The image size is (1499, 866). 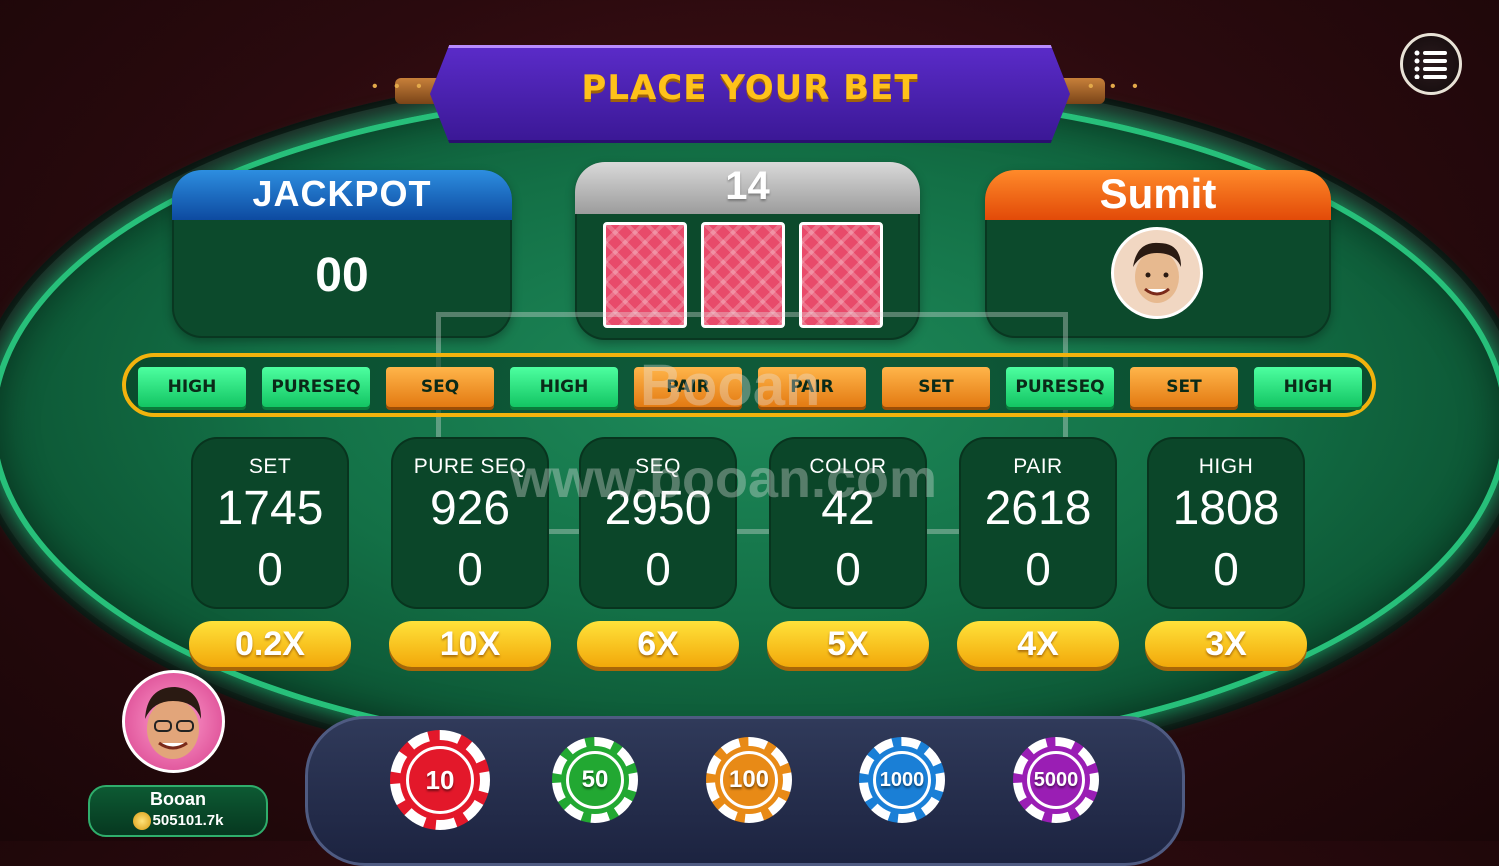 What do you see at coordinates (1116, 86) in the screenshot?
I see `banner-dots-right: • • •` at bounding box center [1116, 86].